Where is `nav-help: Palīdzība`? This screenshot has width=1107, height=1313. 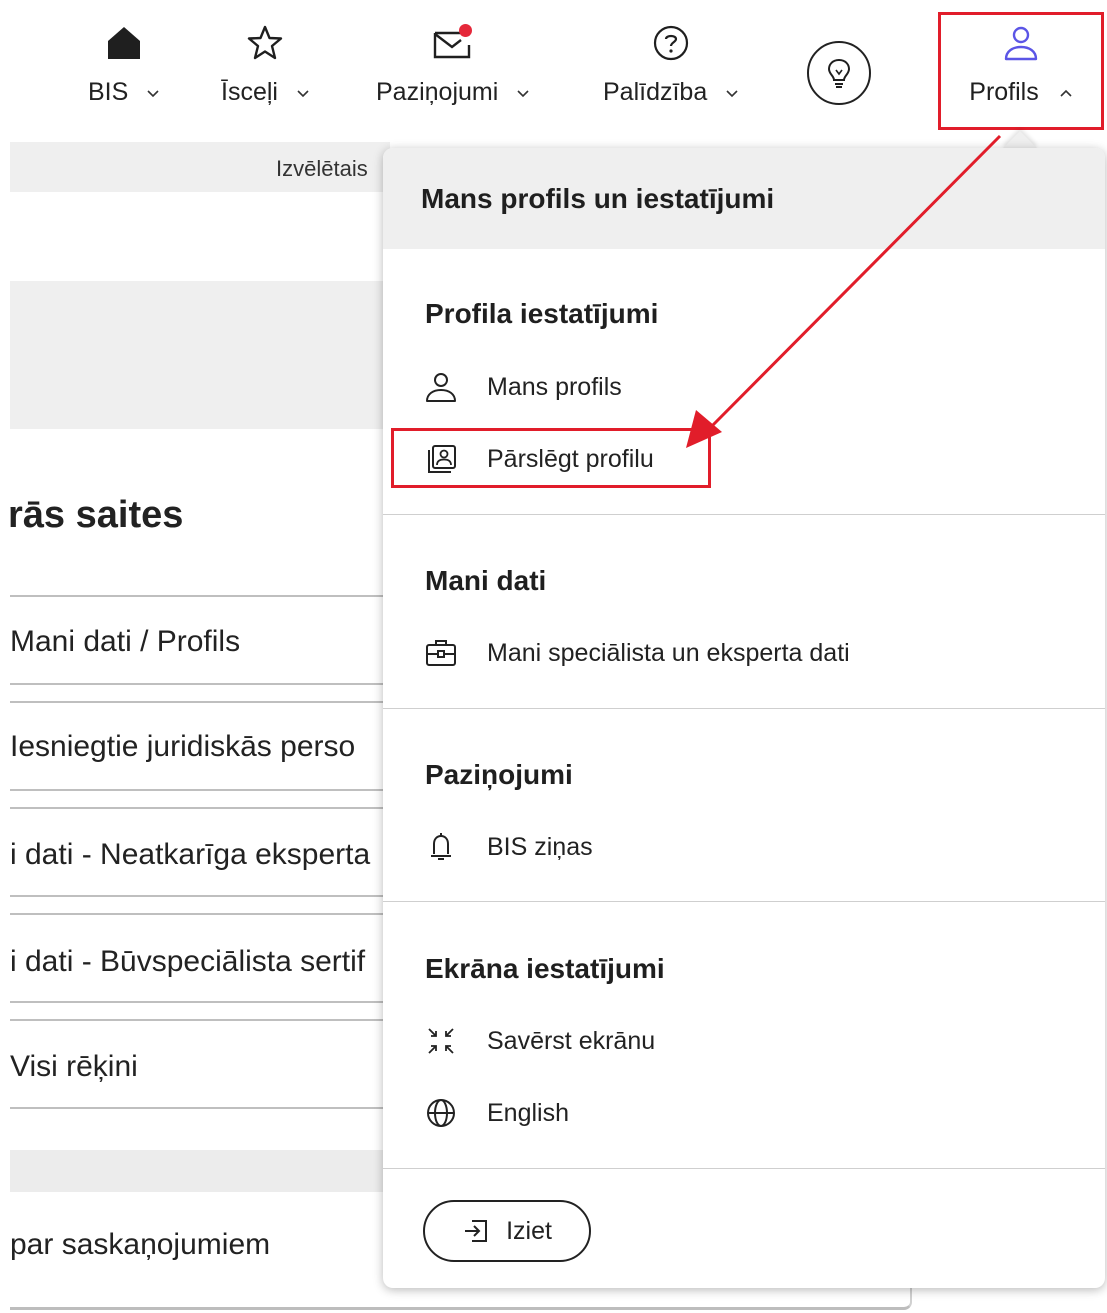 nav-help: Palīdzība is located at coordinates (671, 63).